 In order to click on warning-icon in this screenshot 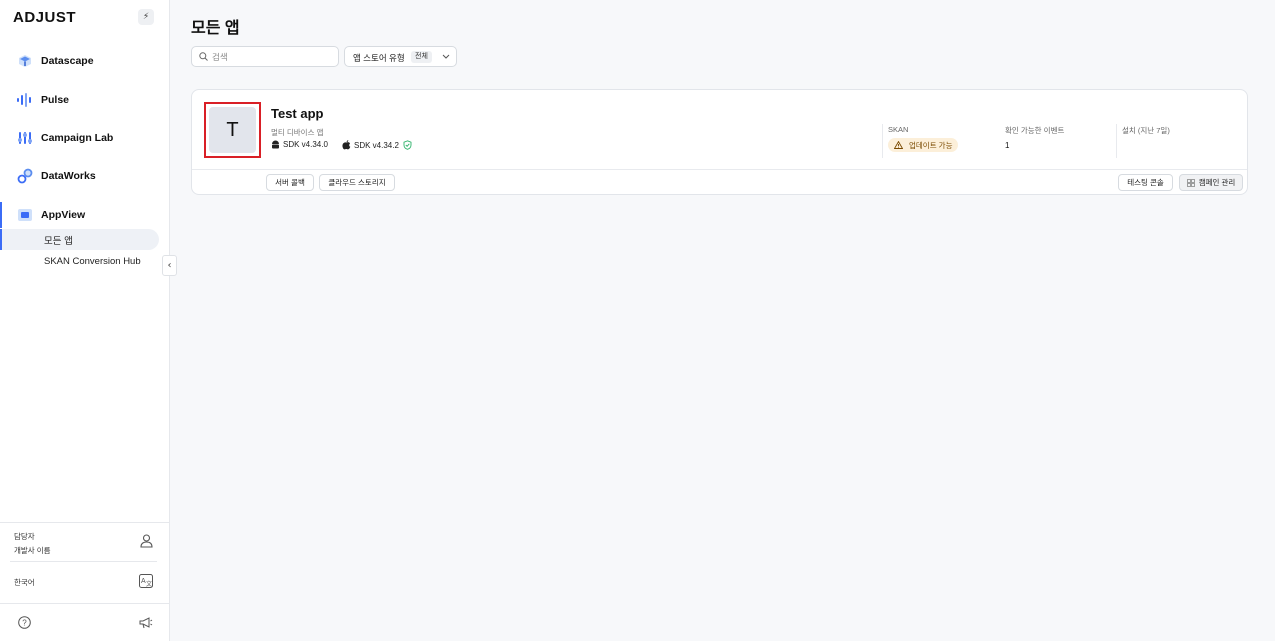, I will do `click(898, 145)`.